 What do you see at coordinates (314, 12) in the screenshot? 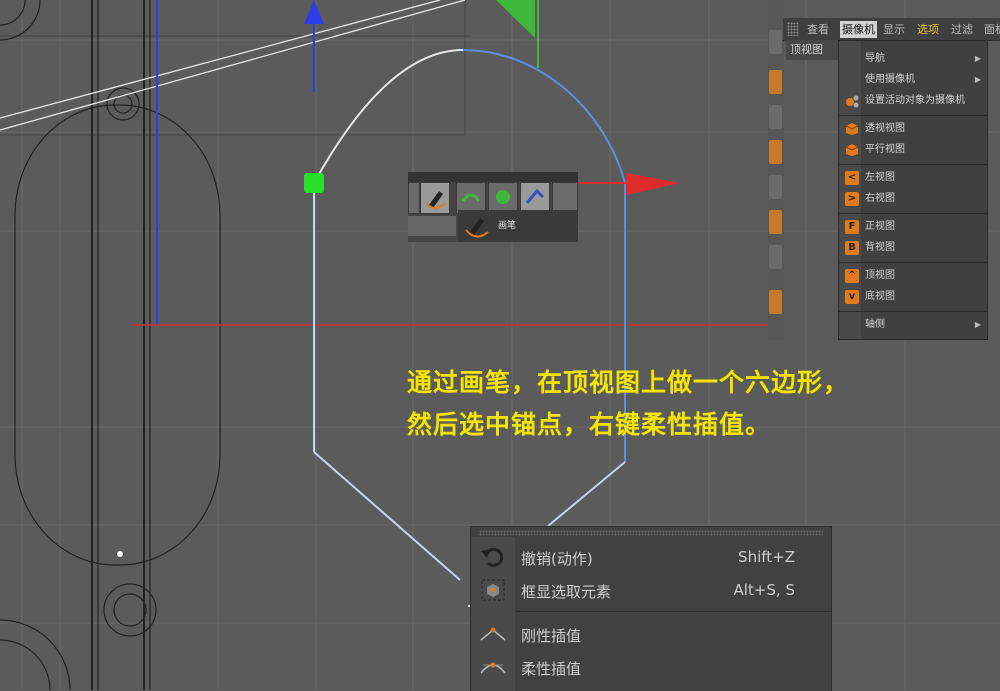
I see `gizmo-y-arrow-icon` at bounding box center [314, 12].